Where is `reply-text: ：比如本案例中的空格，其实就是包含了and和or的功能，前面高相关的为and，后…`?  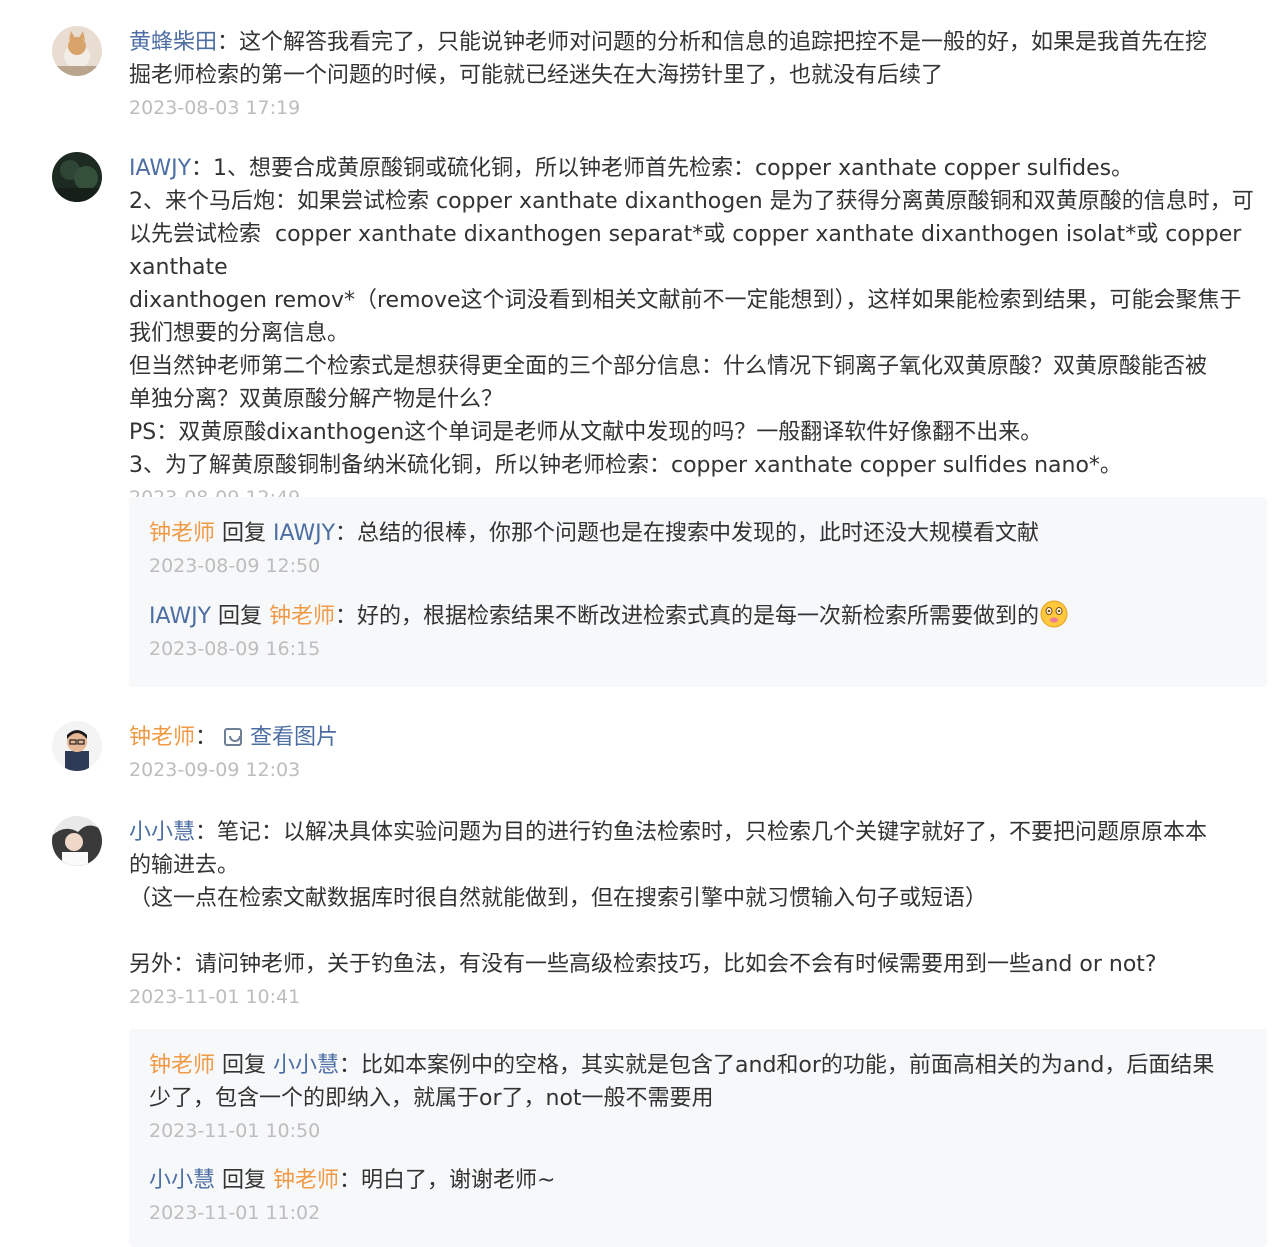
reply-text: ：比如本案例中的空格，其实就是包含了and和or的功能，前面高相关的为and，后… is located at coordinates (777, 1065).